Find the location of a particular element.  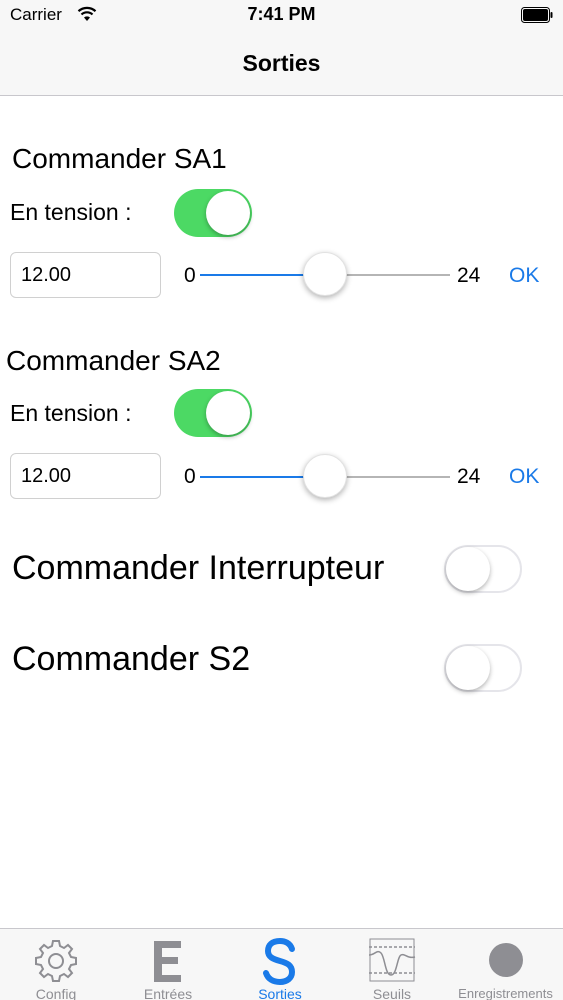

sa1-slider-max: 24 is located at coordinates (469, 275).